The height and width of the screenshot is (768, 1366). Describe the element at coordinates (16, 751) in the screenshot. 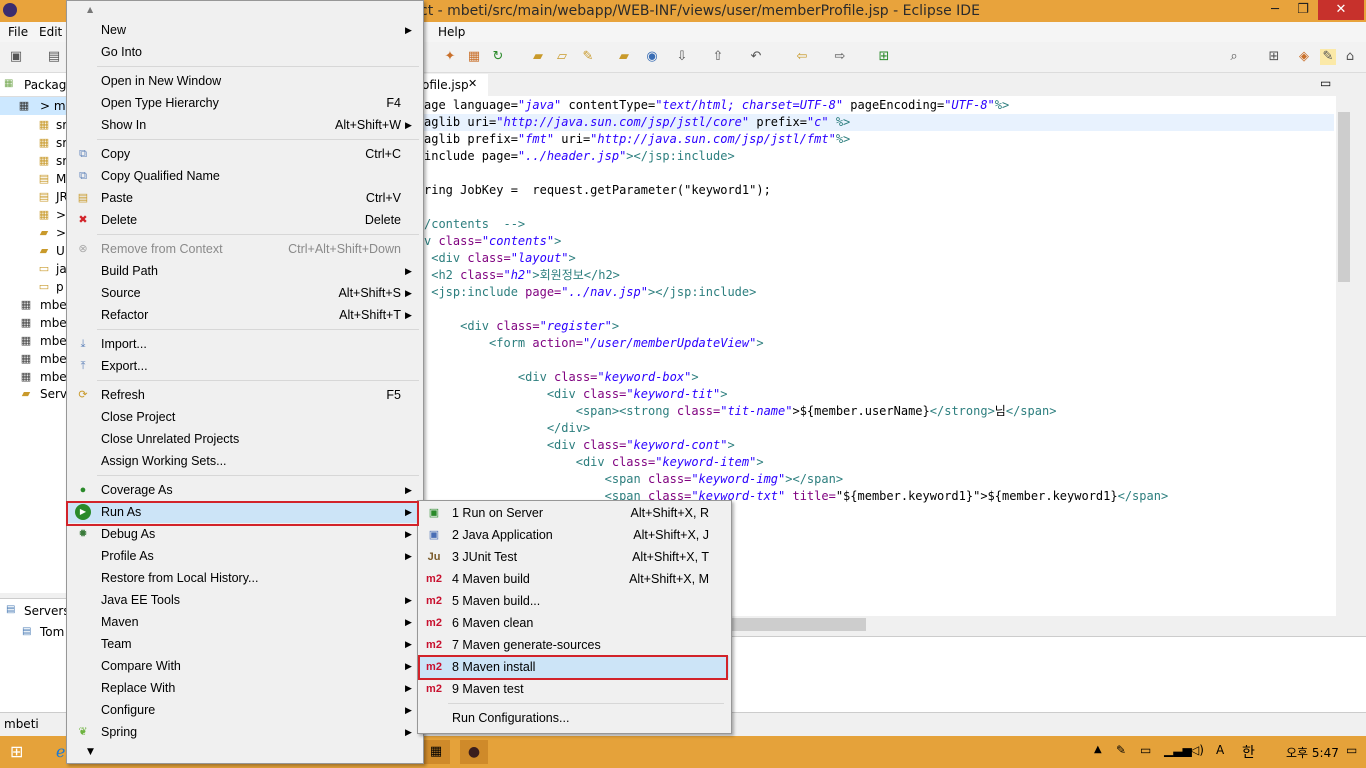

I see `start-icon: ⊞` at that location.